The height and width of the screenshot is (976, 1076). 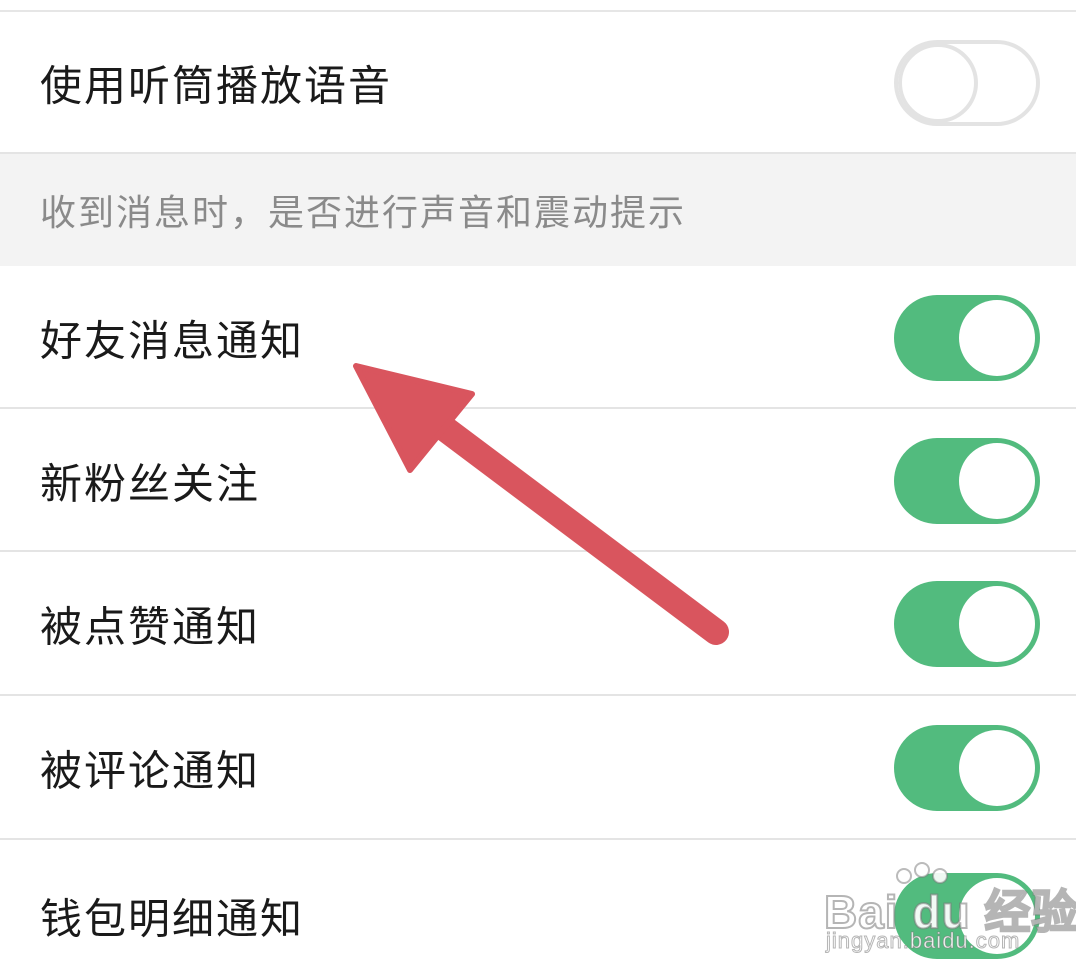 What do you see at coordinates (363, 213) in the screenshot?
I see `section-header-text: 收到消息时，是否进行声音和震动提示` at bounding box center [363, 213].